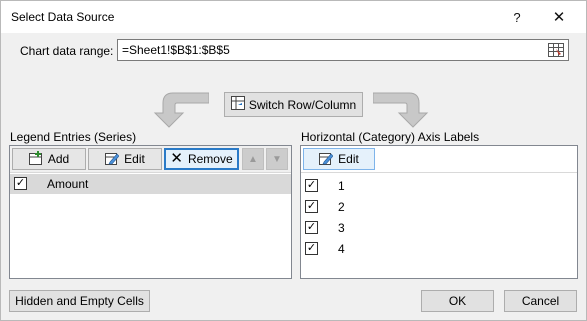 This screenshot has height=321, width=587. What do you see at coordinates (176, 158) in the screenshot?
I see `remove-x-icon: ✕` at bounding box center [176, 158].